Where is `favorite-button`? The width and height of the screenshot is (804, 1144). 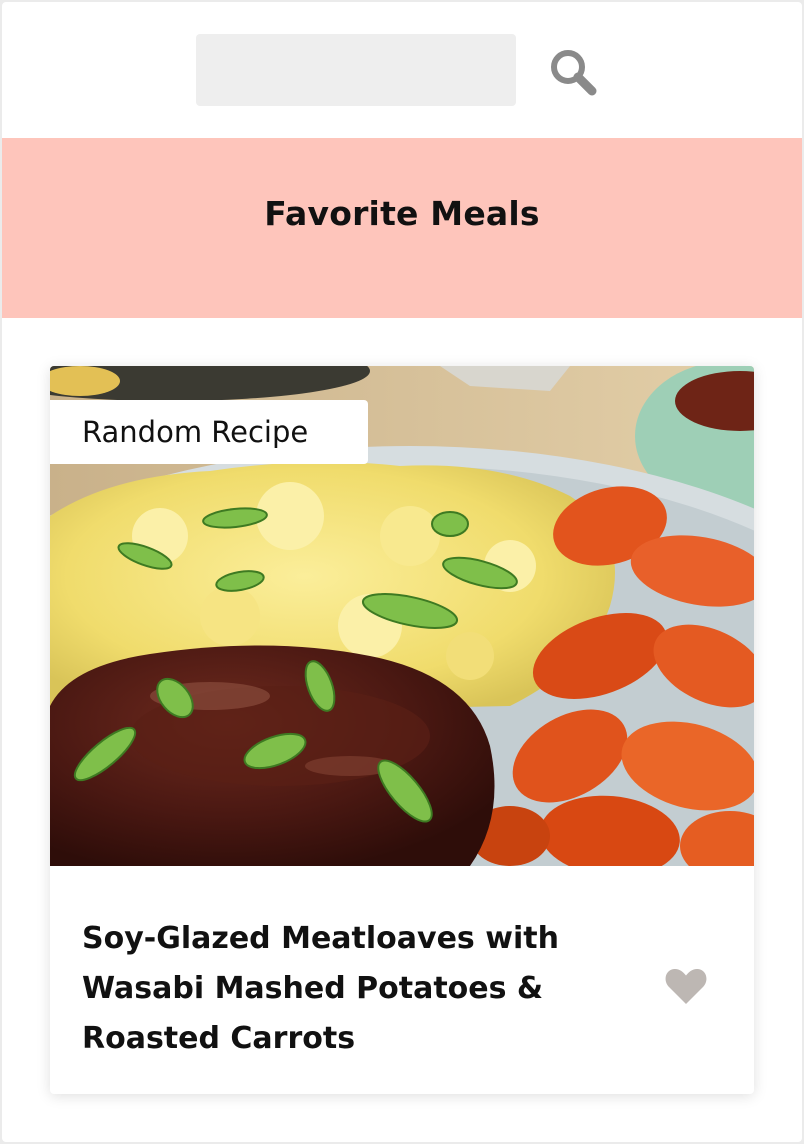
favorite-button is located at coordinates (690, 986).